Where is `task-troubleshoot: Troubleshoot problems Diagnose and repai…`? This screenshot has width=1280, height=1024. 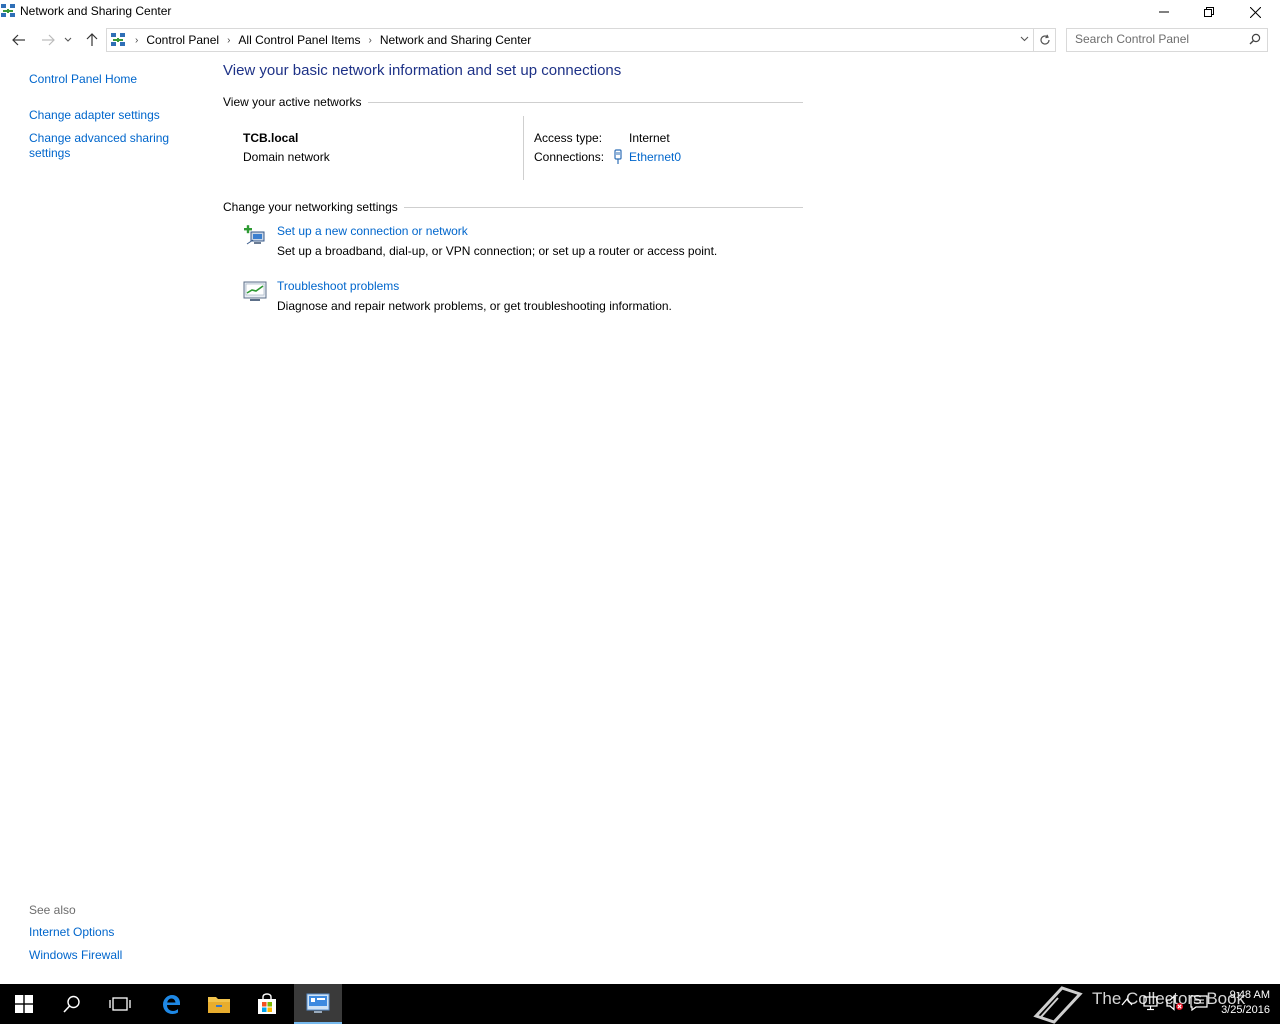 task-troubleshoot: Troubleshoot problems Diagnose and repai… is located at coordinates (523, 299).